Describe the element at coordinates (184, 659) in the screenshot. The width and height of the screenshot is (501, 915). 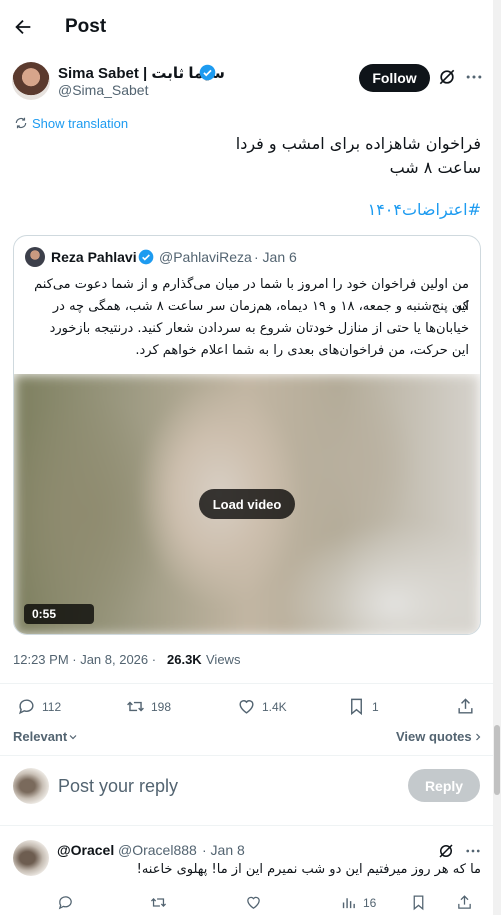
I see `views-count: 26.3K` at that location.